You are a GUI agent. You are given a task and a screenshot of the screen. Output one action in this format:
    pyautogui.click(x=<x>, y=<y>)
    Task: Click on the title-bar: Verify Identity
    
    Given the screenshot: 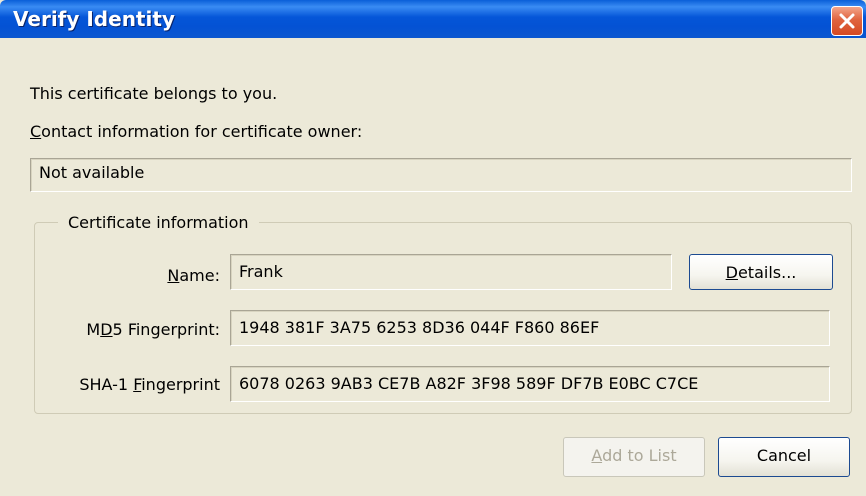 What is the action you would take?
    pyautogui.click(x=433, y=19)
    